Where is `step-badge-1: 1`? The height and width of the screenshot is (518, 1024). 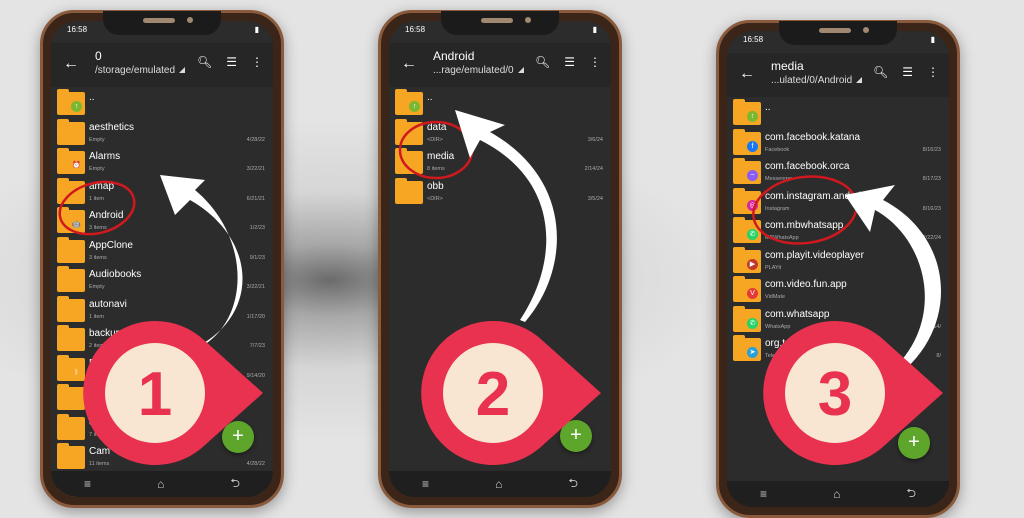
step-badge-1: 1 is located at coordinates (173, 392).